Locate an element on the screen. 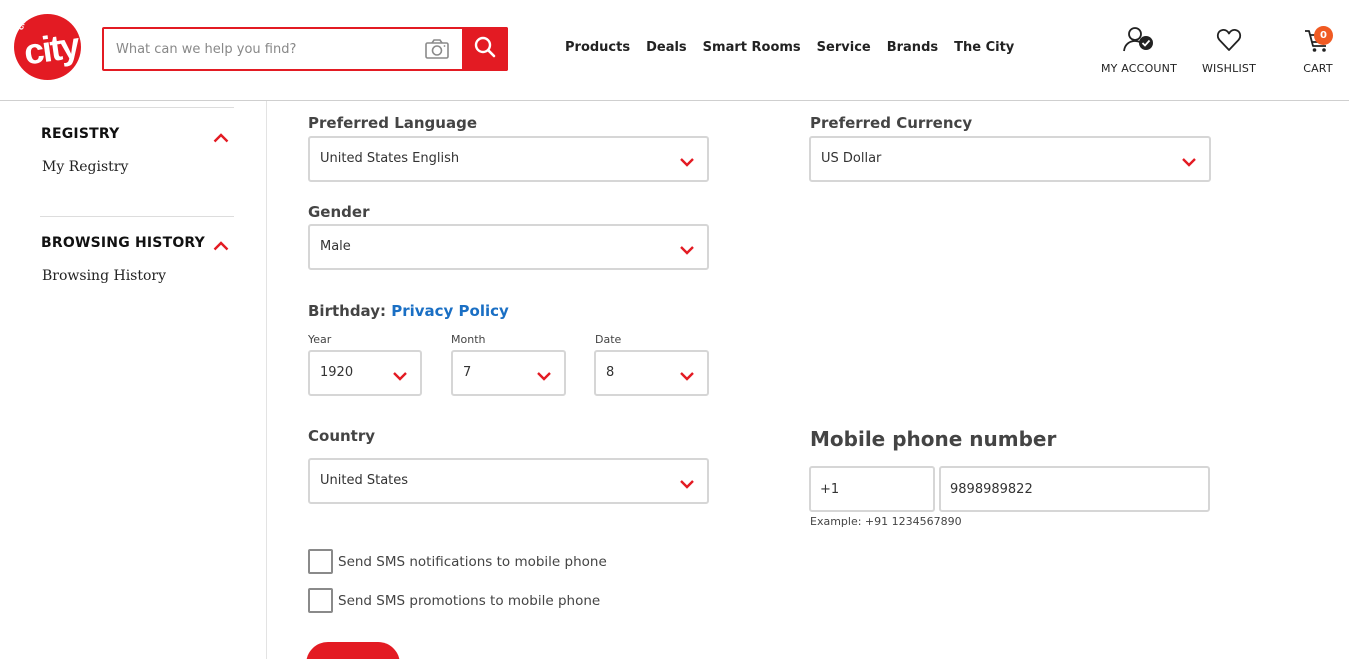 This screenshot has width=1349, height=659. sms-promotions-row: Send SMS promotions to mobile phone is located at coordinates (454, 600).